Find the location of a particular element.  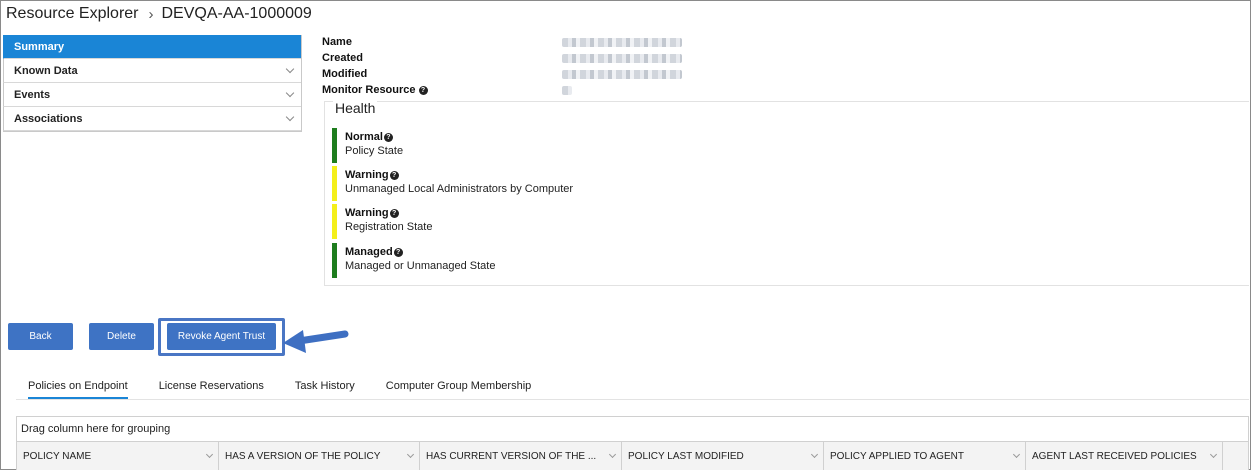

property-label: Name is located at coordinates (337, 42).